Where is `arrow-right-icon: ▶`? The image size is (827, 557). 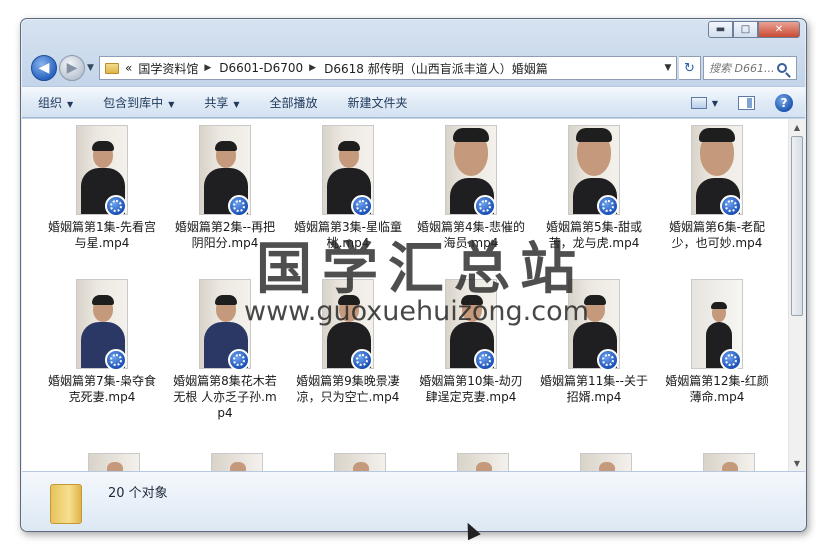 arrow-right-icon: ▶ is located at coordinates (72, 68).